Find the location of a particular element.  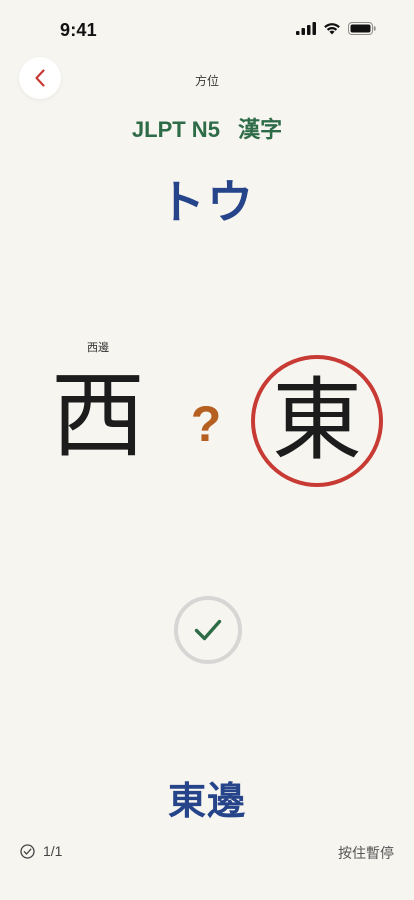

check-circle-icon is located at coordinates (27, 851).